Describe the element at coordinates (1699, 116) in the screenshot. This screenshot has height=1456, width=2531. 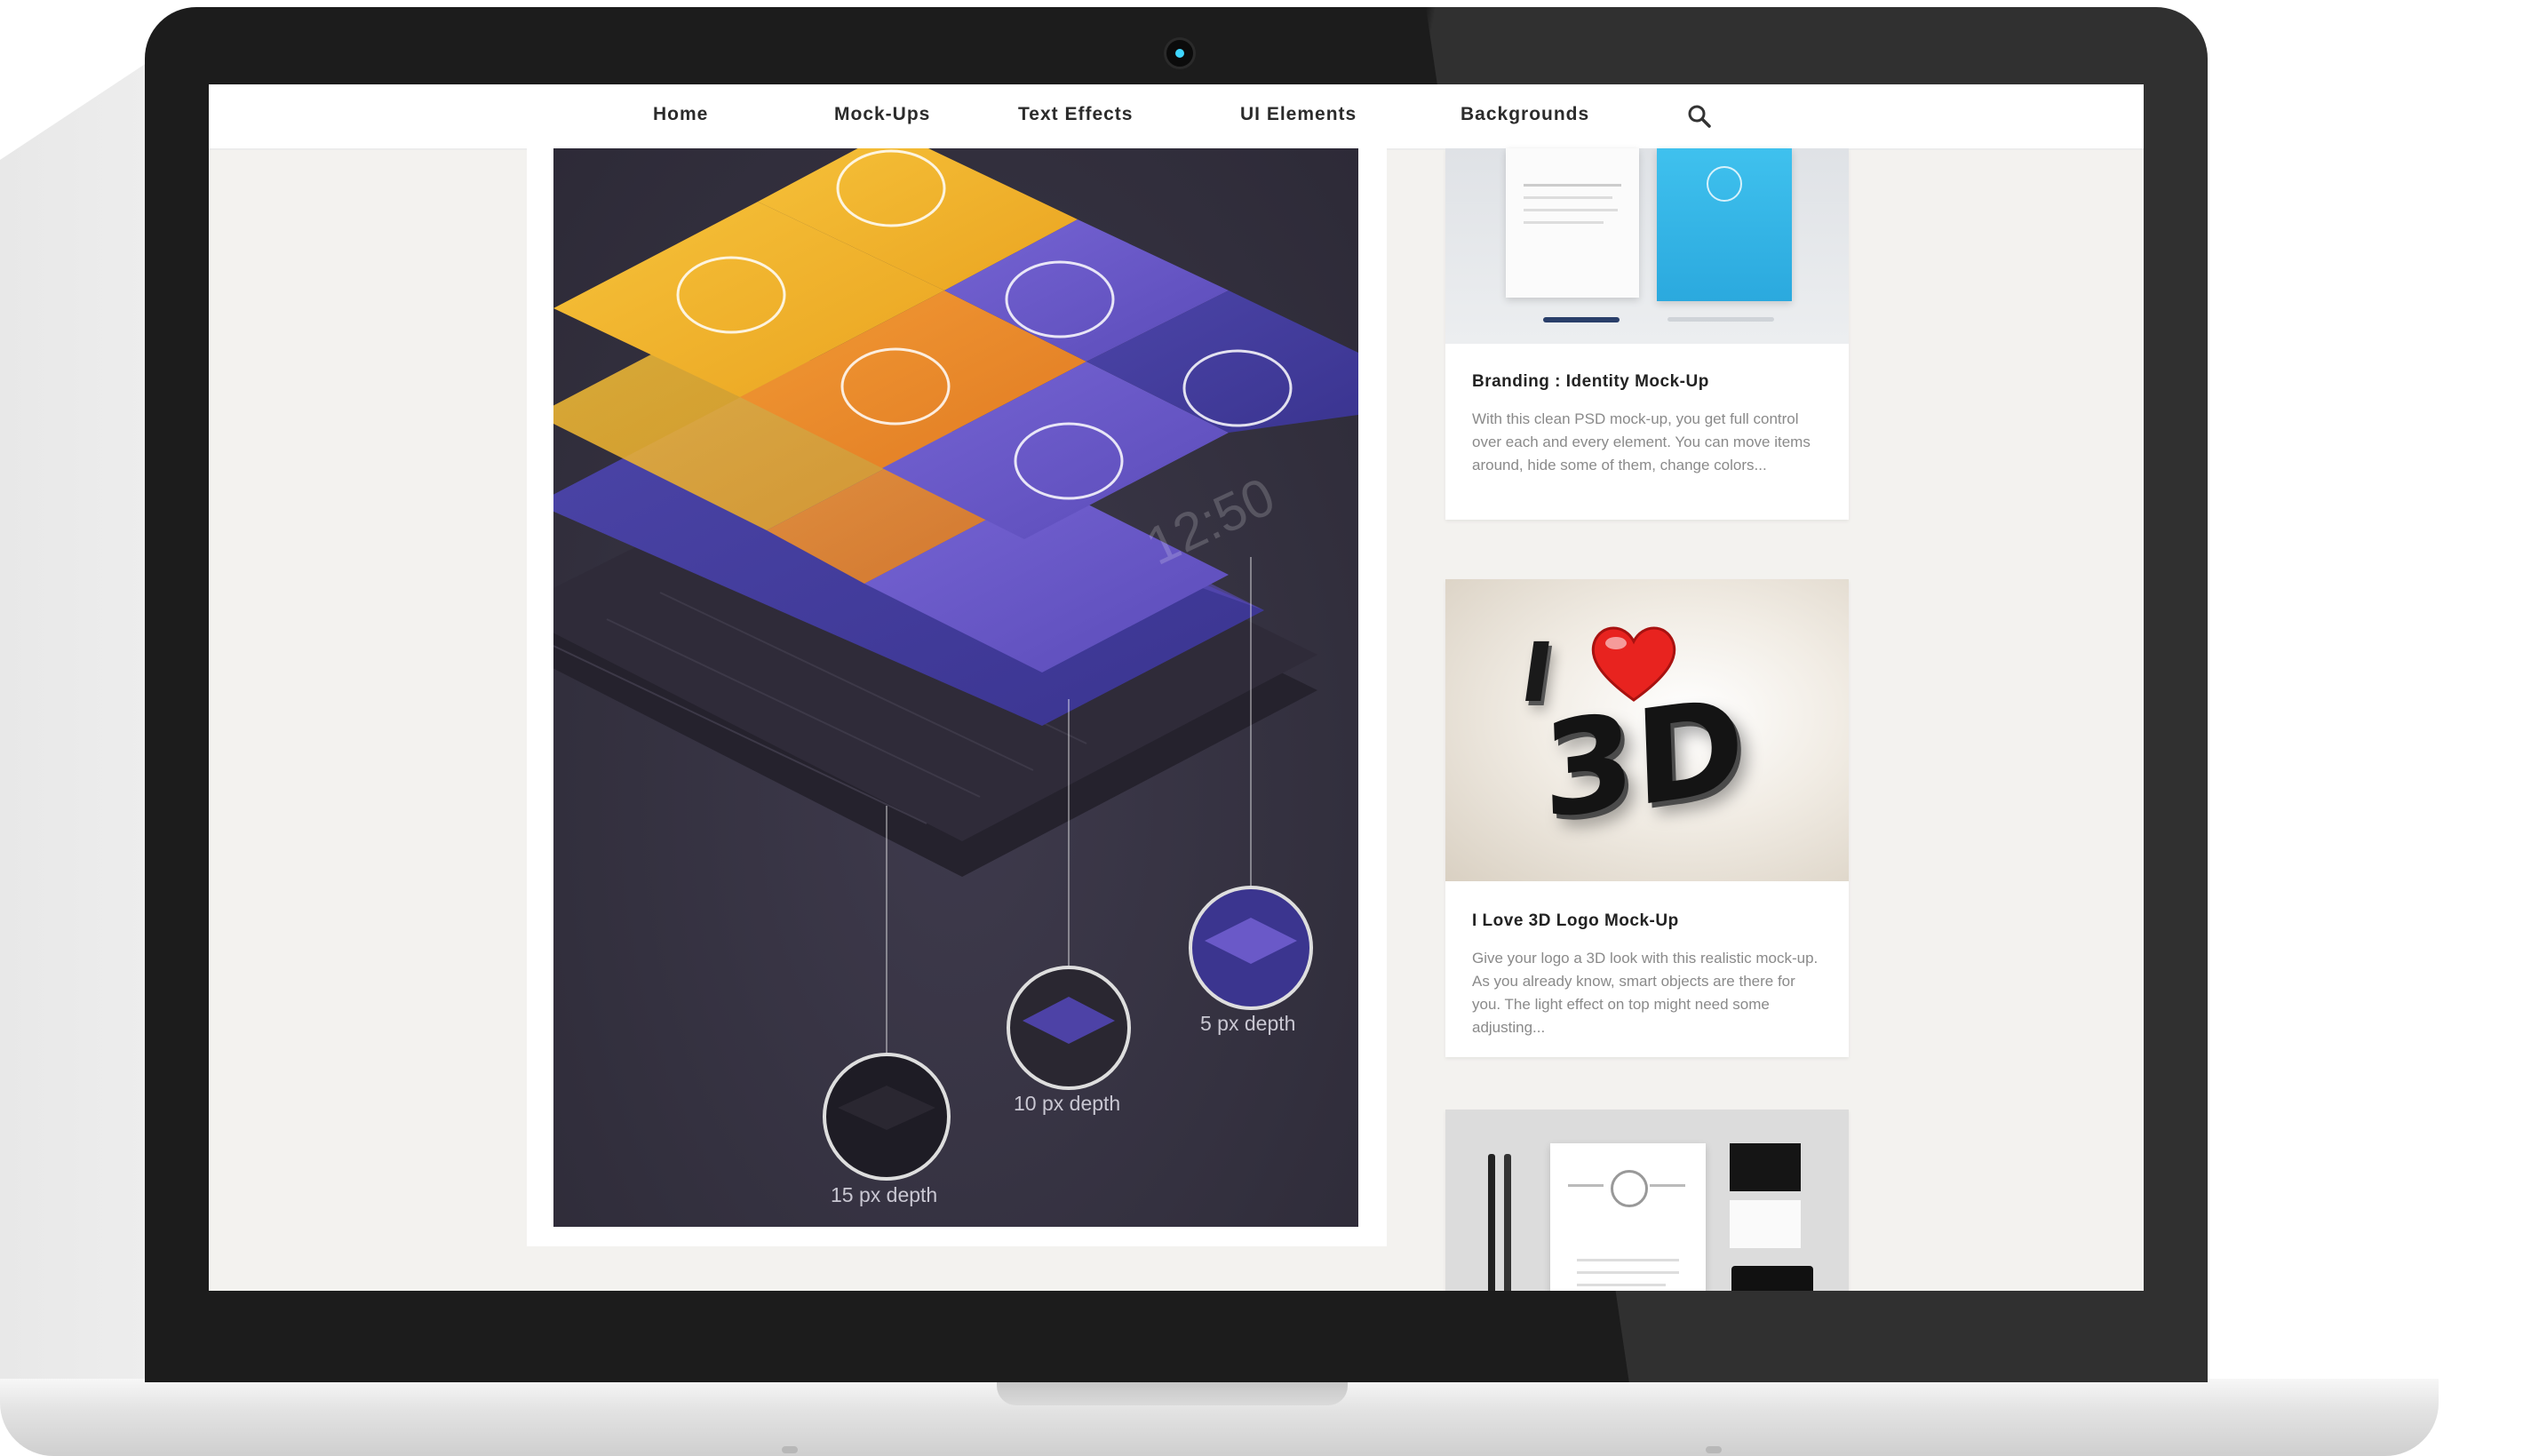
I see `search-icon` at that location.